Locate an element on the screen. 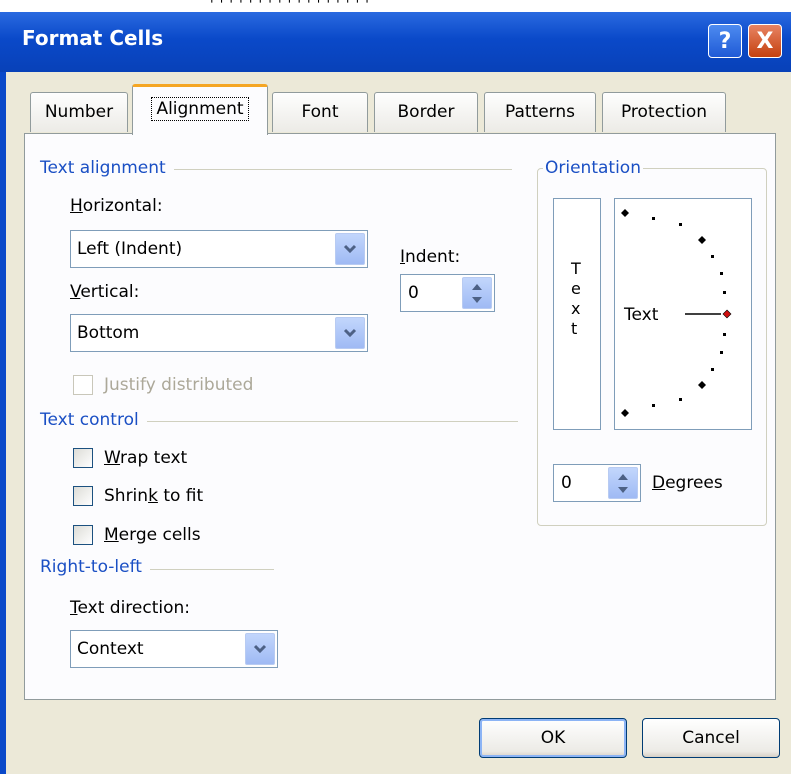  title-bar: Format Cells ? X is located at coordinates (395, 42).